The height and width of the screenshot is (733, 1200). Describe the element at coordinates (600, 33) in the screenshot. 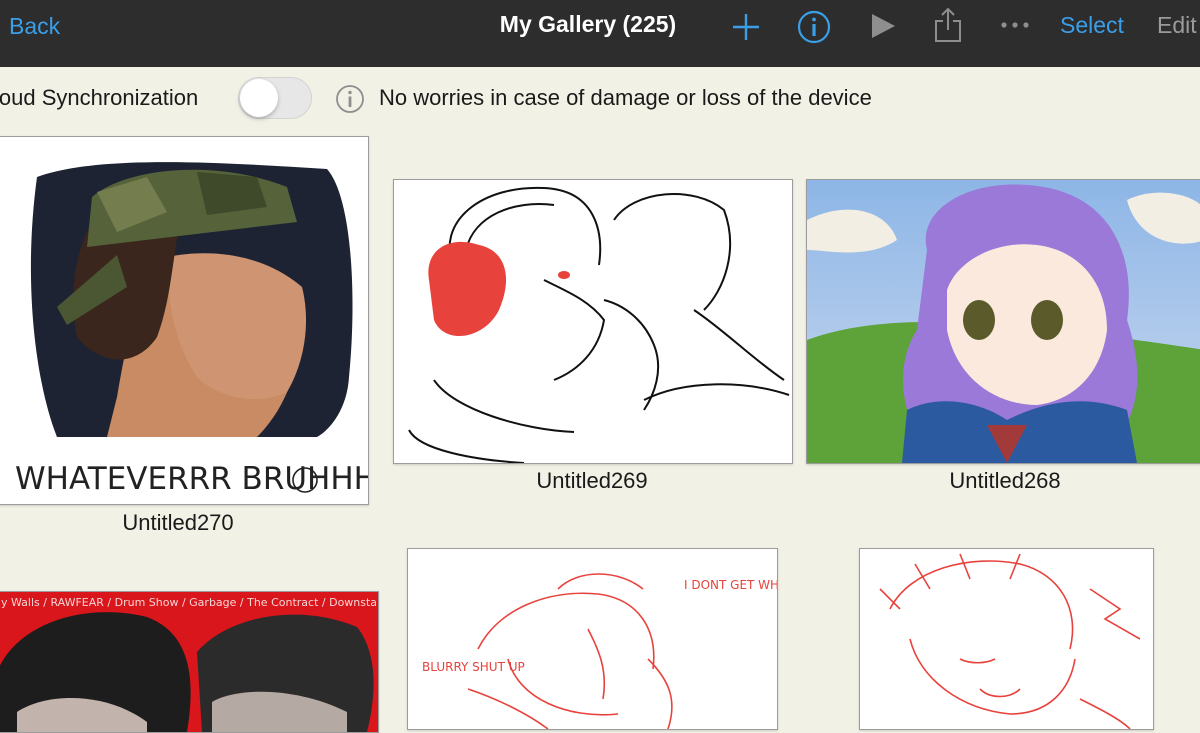

I see `top-bar: Back My Gallery (225) Select Edit` at that location.